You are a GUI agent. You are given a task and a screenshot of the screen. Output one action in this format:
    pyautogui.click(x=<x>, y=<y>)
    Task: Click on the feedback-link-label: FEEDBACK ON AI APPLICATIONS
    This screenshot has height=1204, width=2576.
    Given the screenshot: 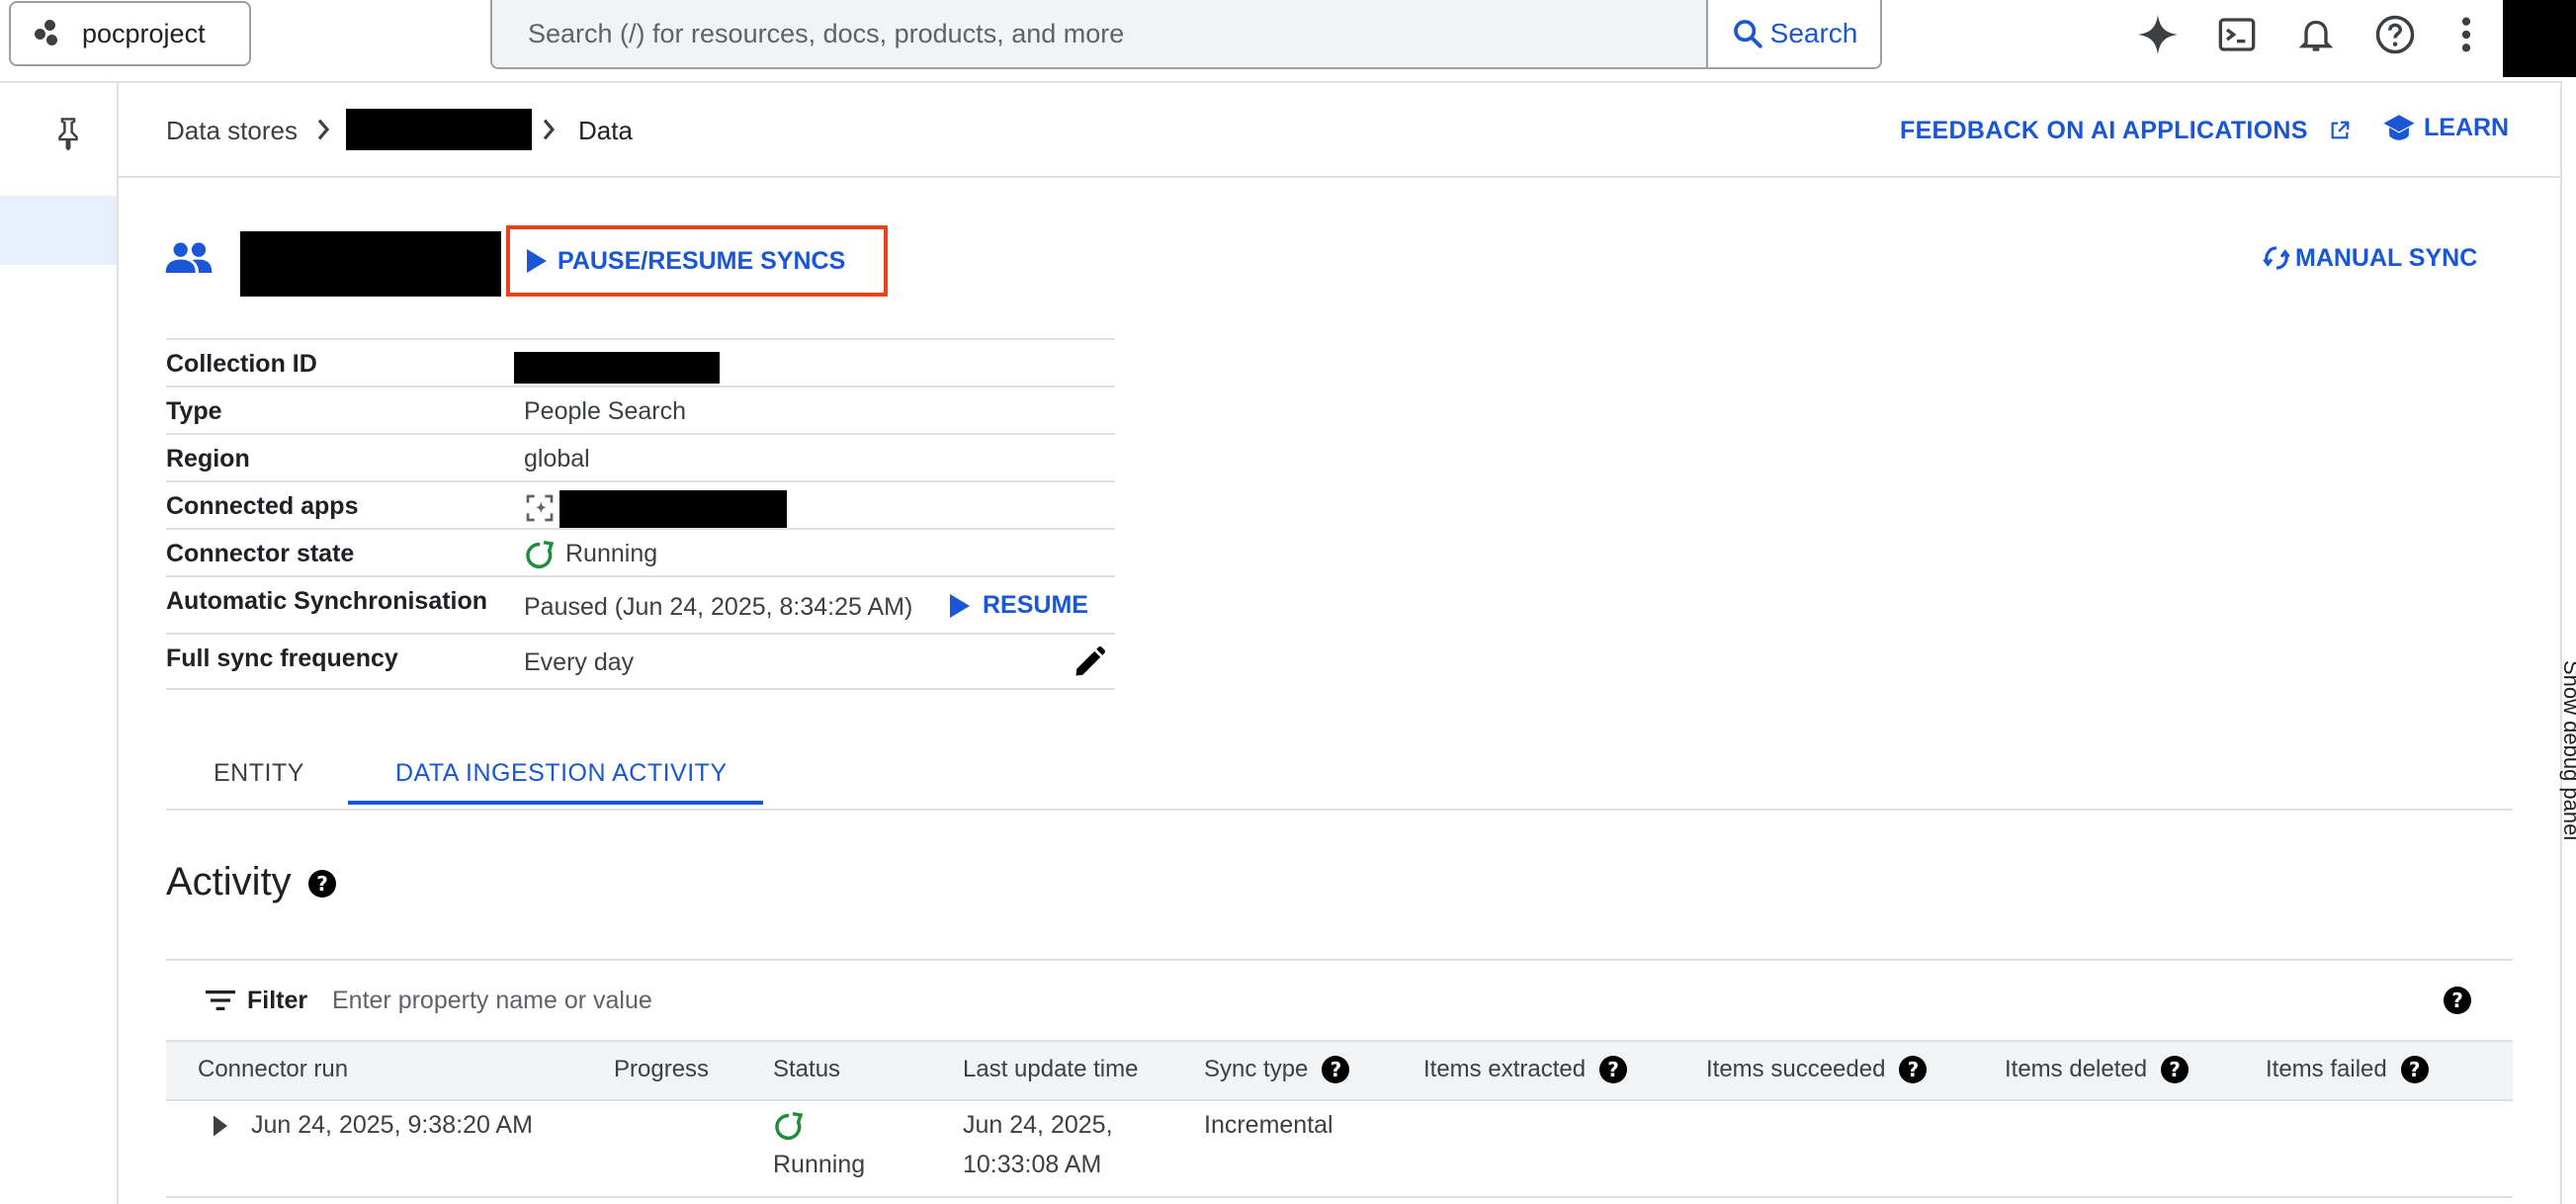 What is the action you would take?
    pyautogui.click(x=2104, y=130)
    